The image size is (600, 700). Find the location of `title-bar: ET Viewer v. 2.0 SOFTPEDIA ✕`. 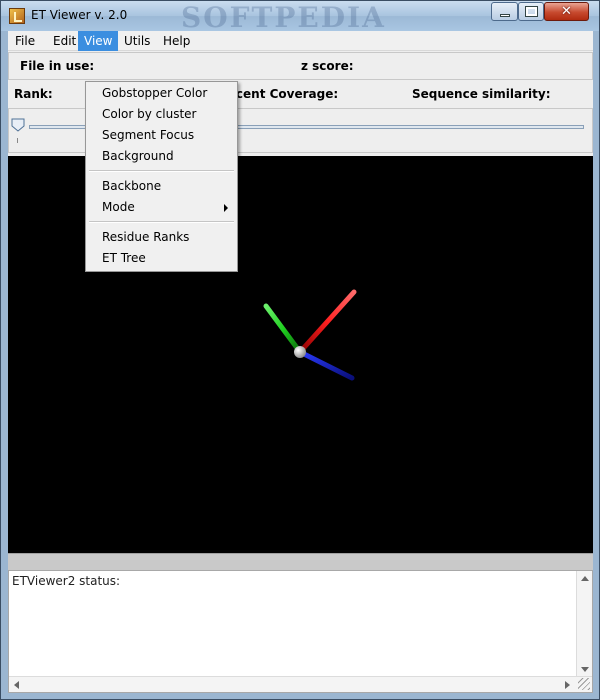

title-bar: ET Viewer v. 2.0 SOFTPEDIA ✕ is located at coordinates (300, 17).